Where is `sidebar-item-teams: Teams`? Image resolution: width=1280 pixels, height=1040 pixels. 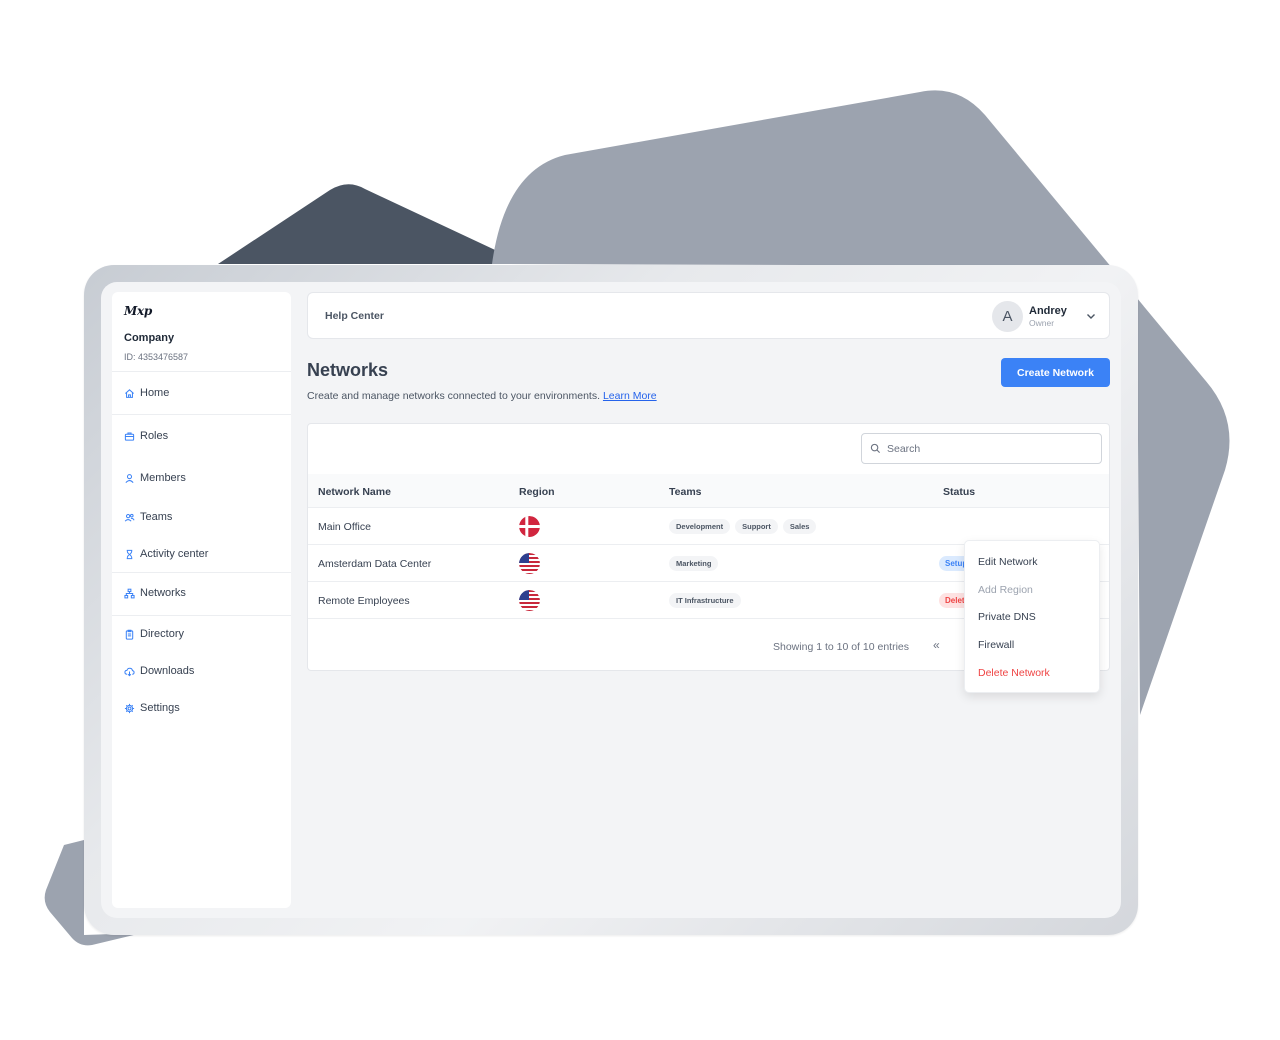
sidebar-item-teams: Teams is located at coordinates (201, 517).